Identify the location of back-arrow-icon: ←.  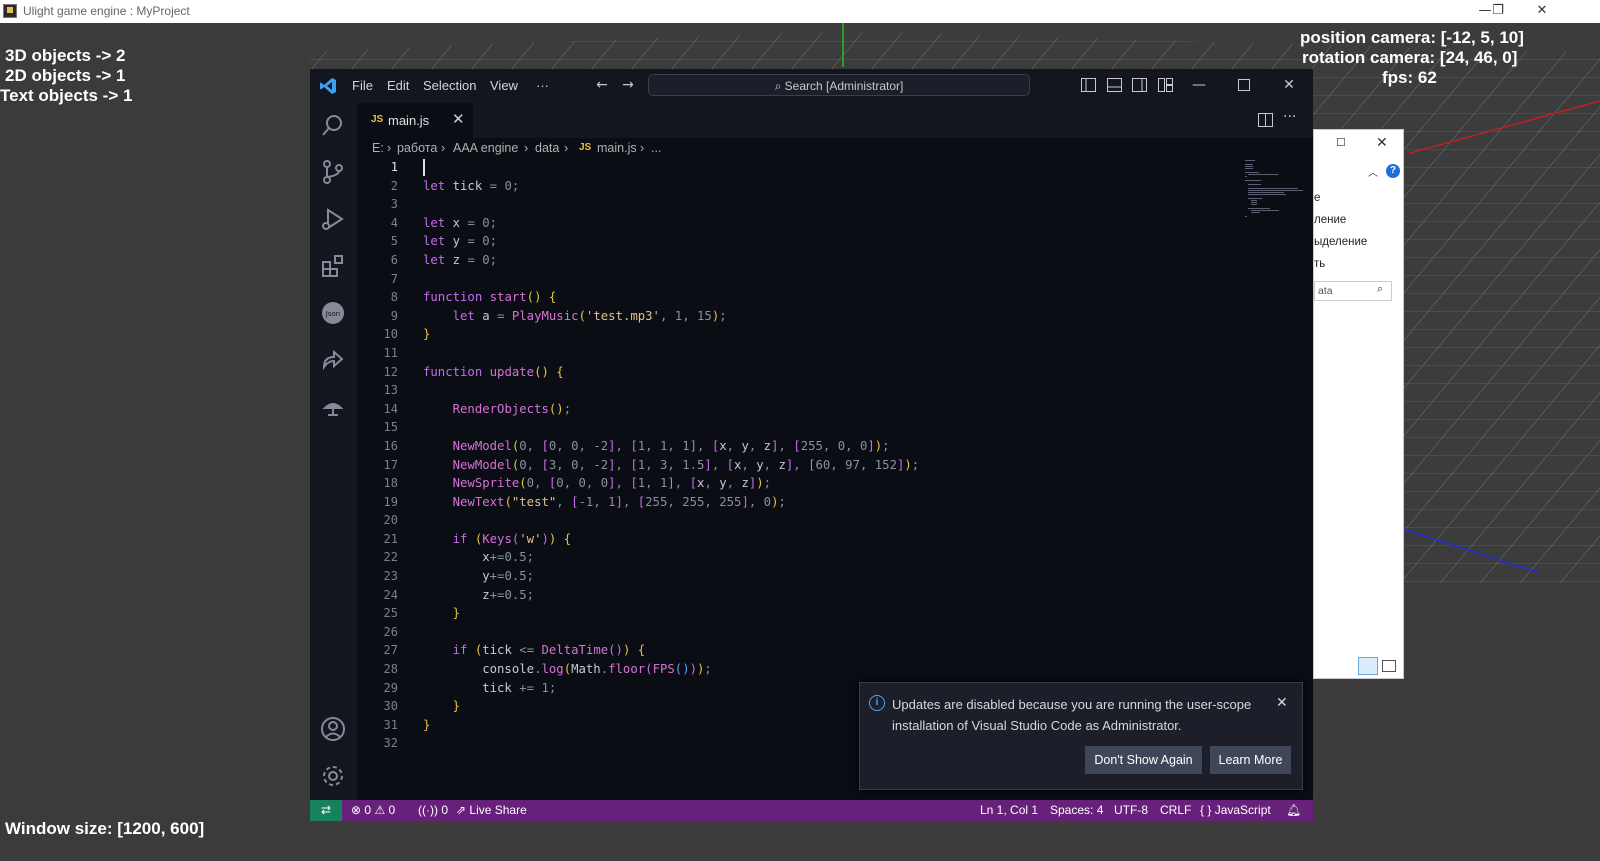
(602, 85).